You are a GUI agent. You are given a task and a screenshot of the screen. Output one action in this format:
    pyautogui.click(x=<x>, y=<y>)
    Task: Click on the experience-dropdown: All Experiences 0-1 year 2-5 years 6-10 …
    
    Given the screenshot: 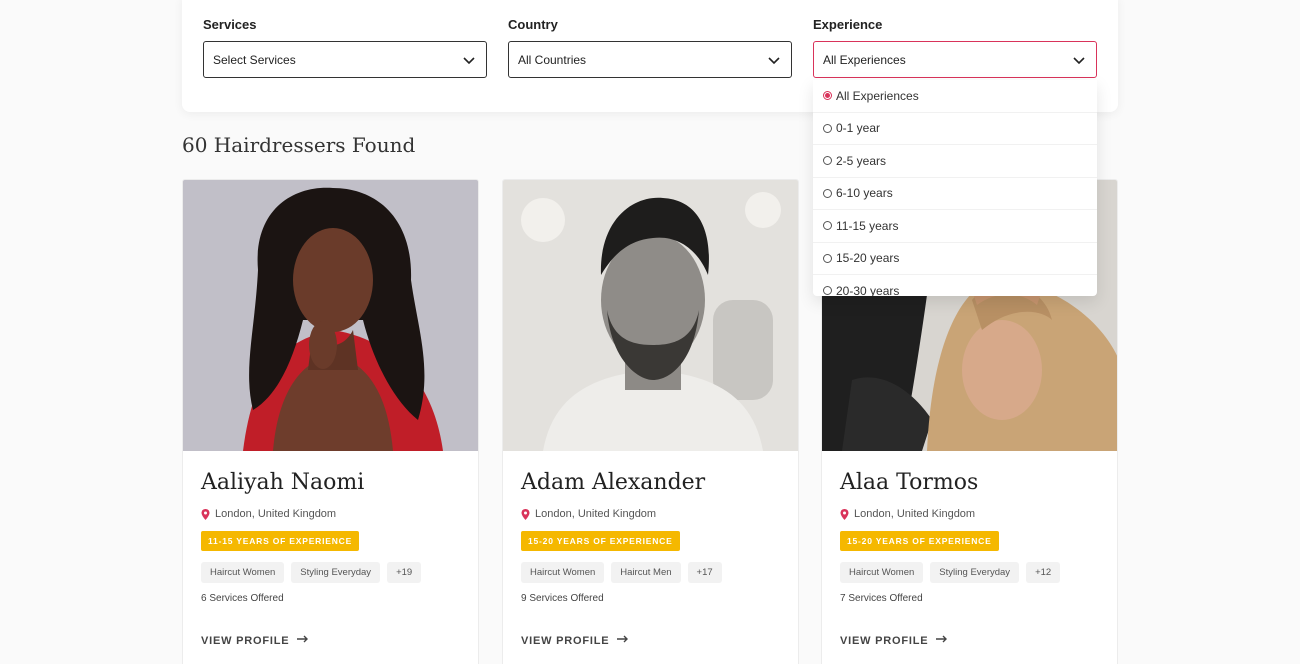 What is the action you would take?
    pyautogui.click(x=955, y=188)
    